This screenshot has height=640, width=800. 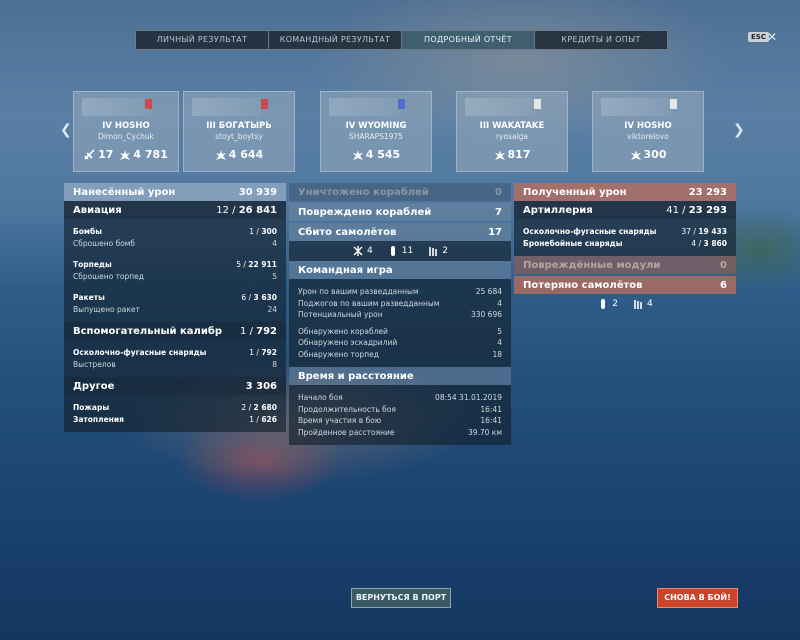 I want to click on planes-shot-breakdown: 4 11 2, so click(x=400, y=251).